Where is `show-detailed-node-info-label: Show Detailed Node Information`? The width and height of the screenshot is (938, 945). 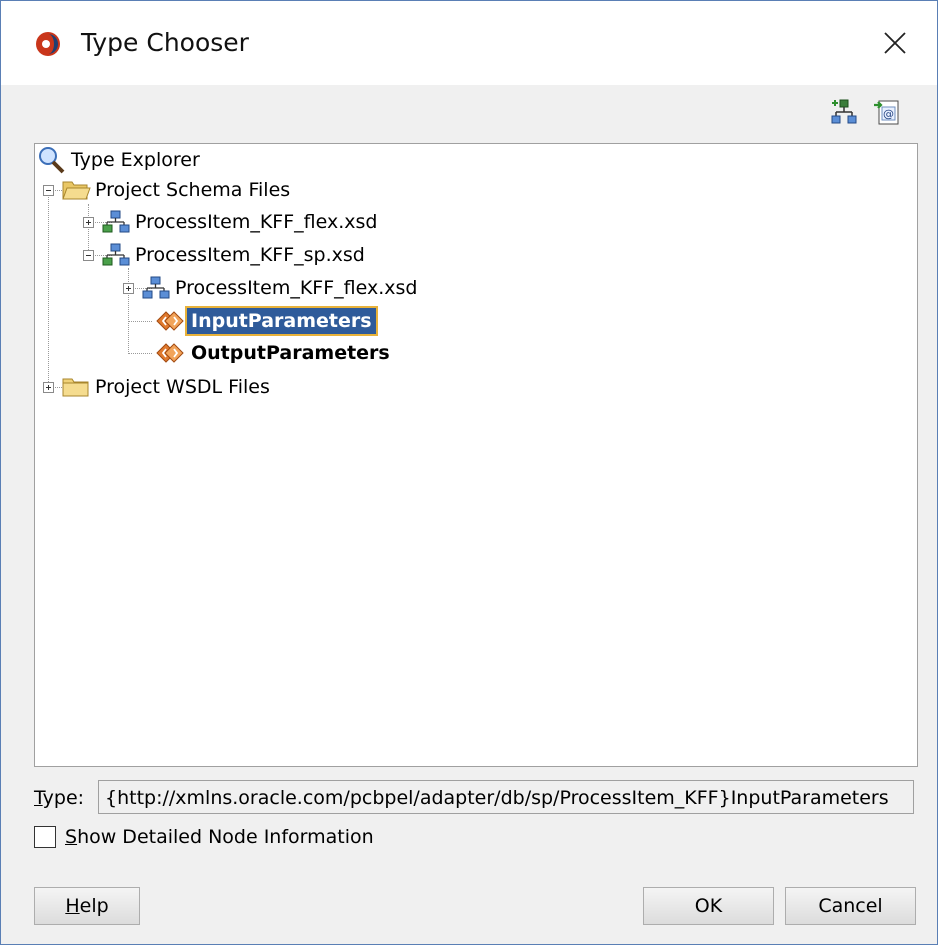 show-detailed-node-info-label: Show Detailed Node Information is located at coordinates (219, 837).